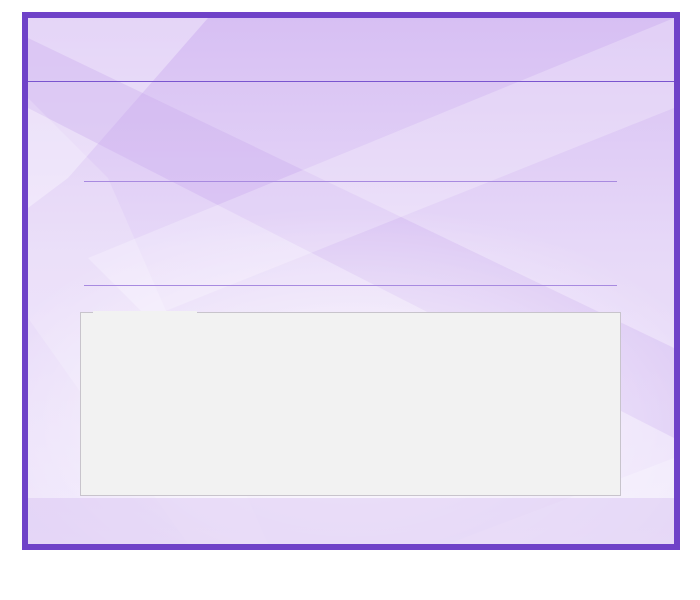 The image size is (700, 600). I want to click on group-legend, so click(145, 313).